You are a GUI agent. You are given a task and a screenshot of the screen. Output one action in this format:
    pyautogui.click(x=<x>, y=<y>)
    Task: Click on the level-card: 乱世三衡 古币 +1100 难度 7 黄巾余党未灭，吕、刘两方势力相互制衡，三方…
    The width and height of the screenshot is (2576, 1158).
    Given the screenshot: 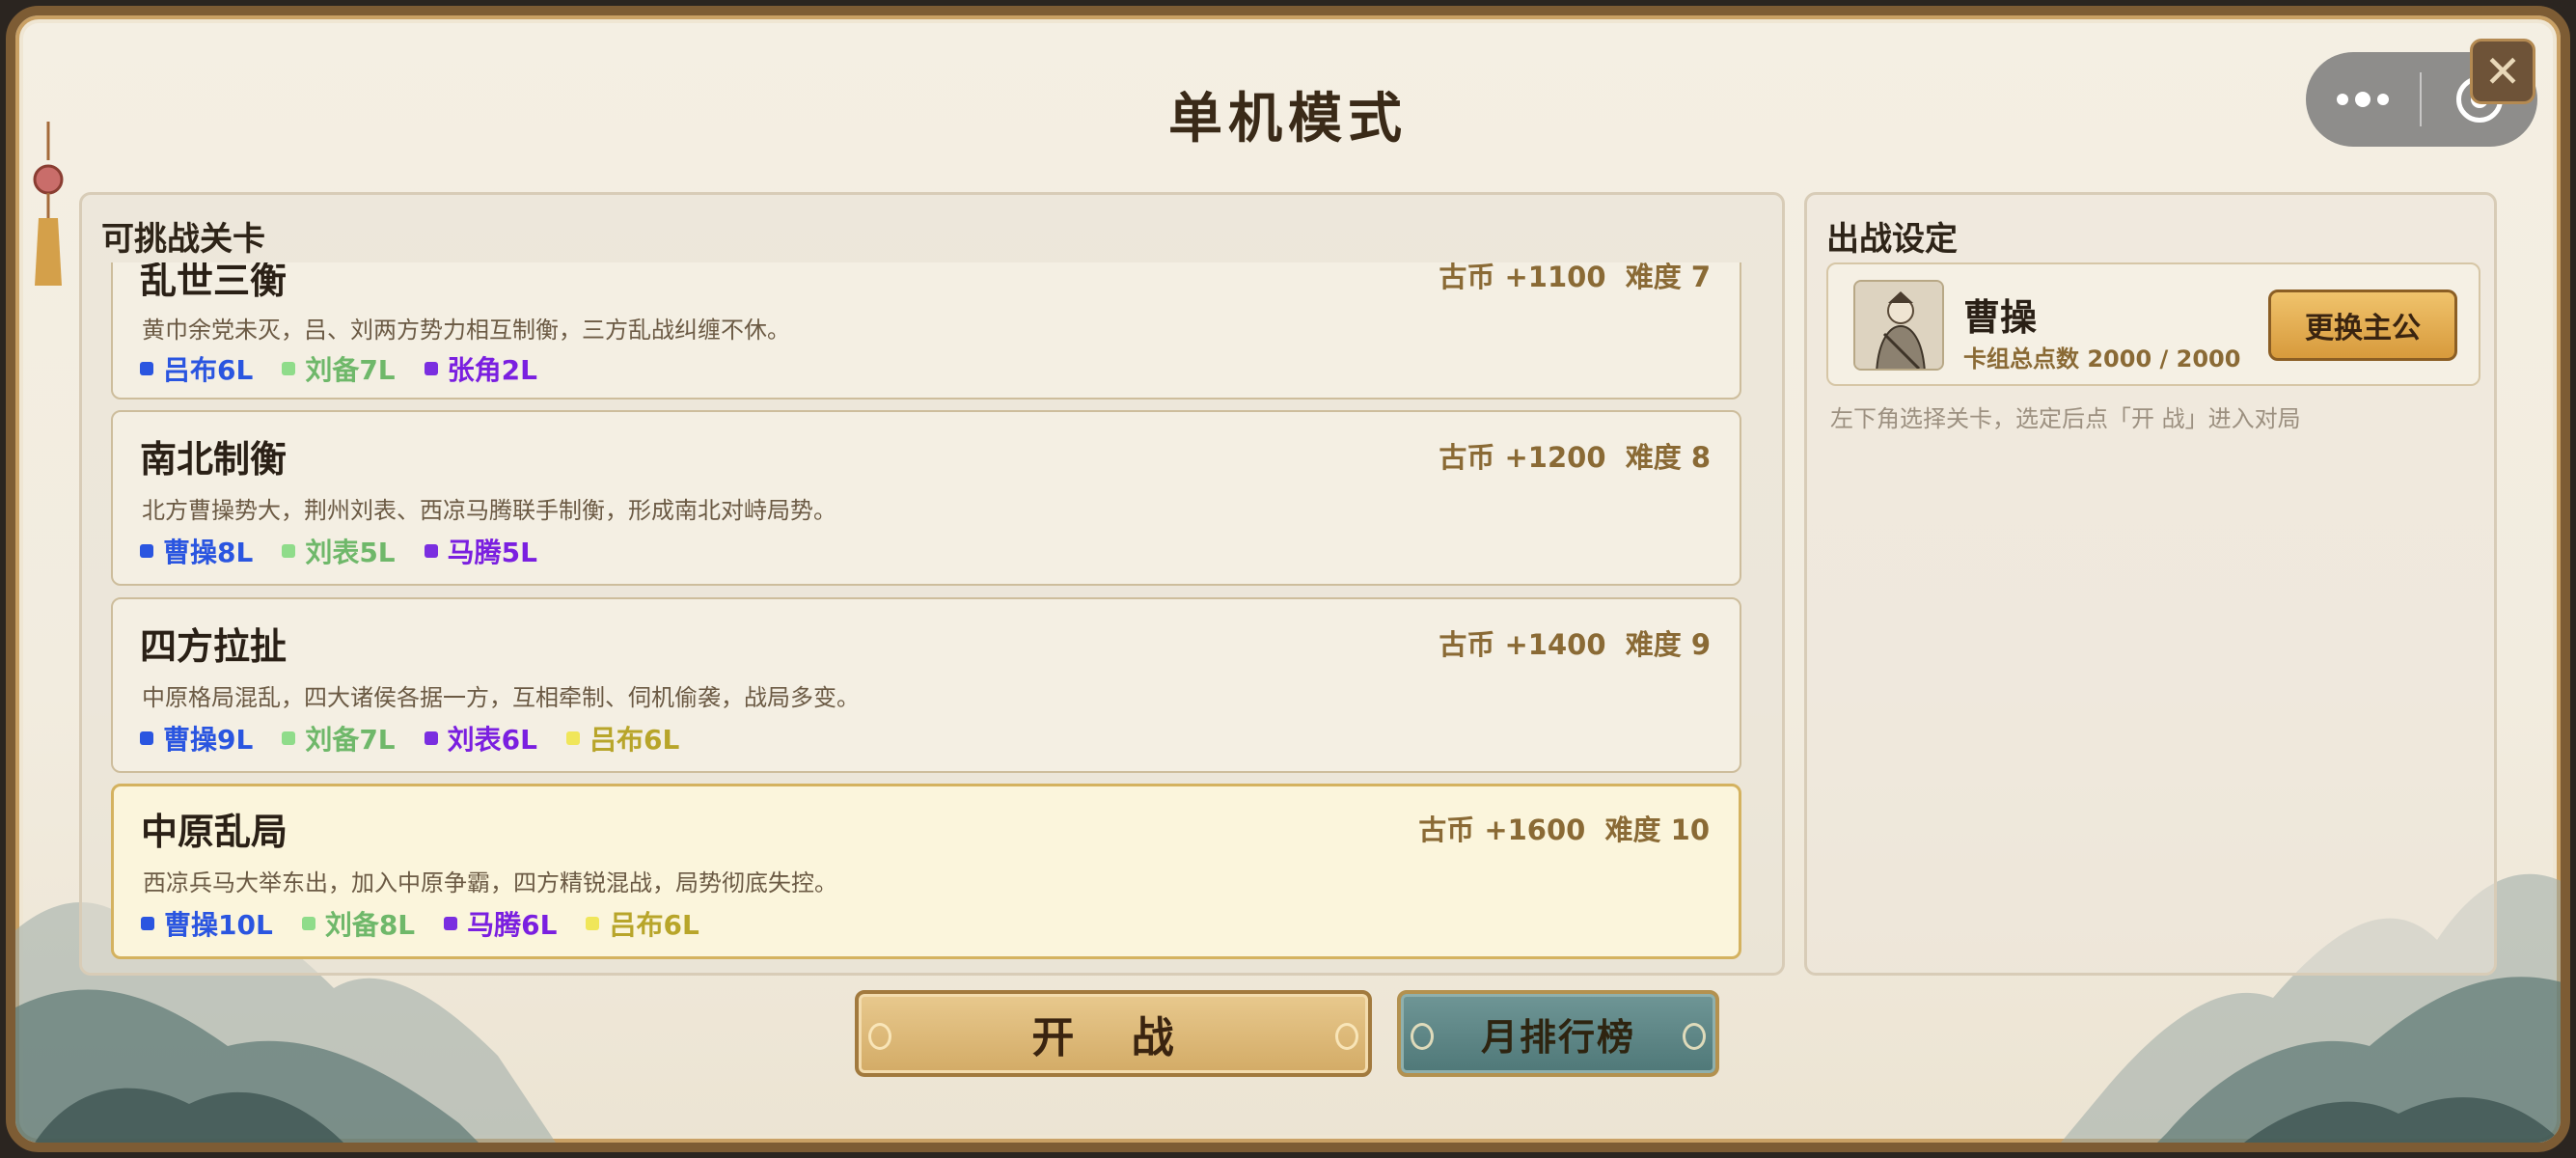 What is the action you would take?
    pyautogui.click(x=926, y=331)
    